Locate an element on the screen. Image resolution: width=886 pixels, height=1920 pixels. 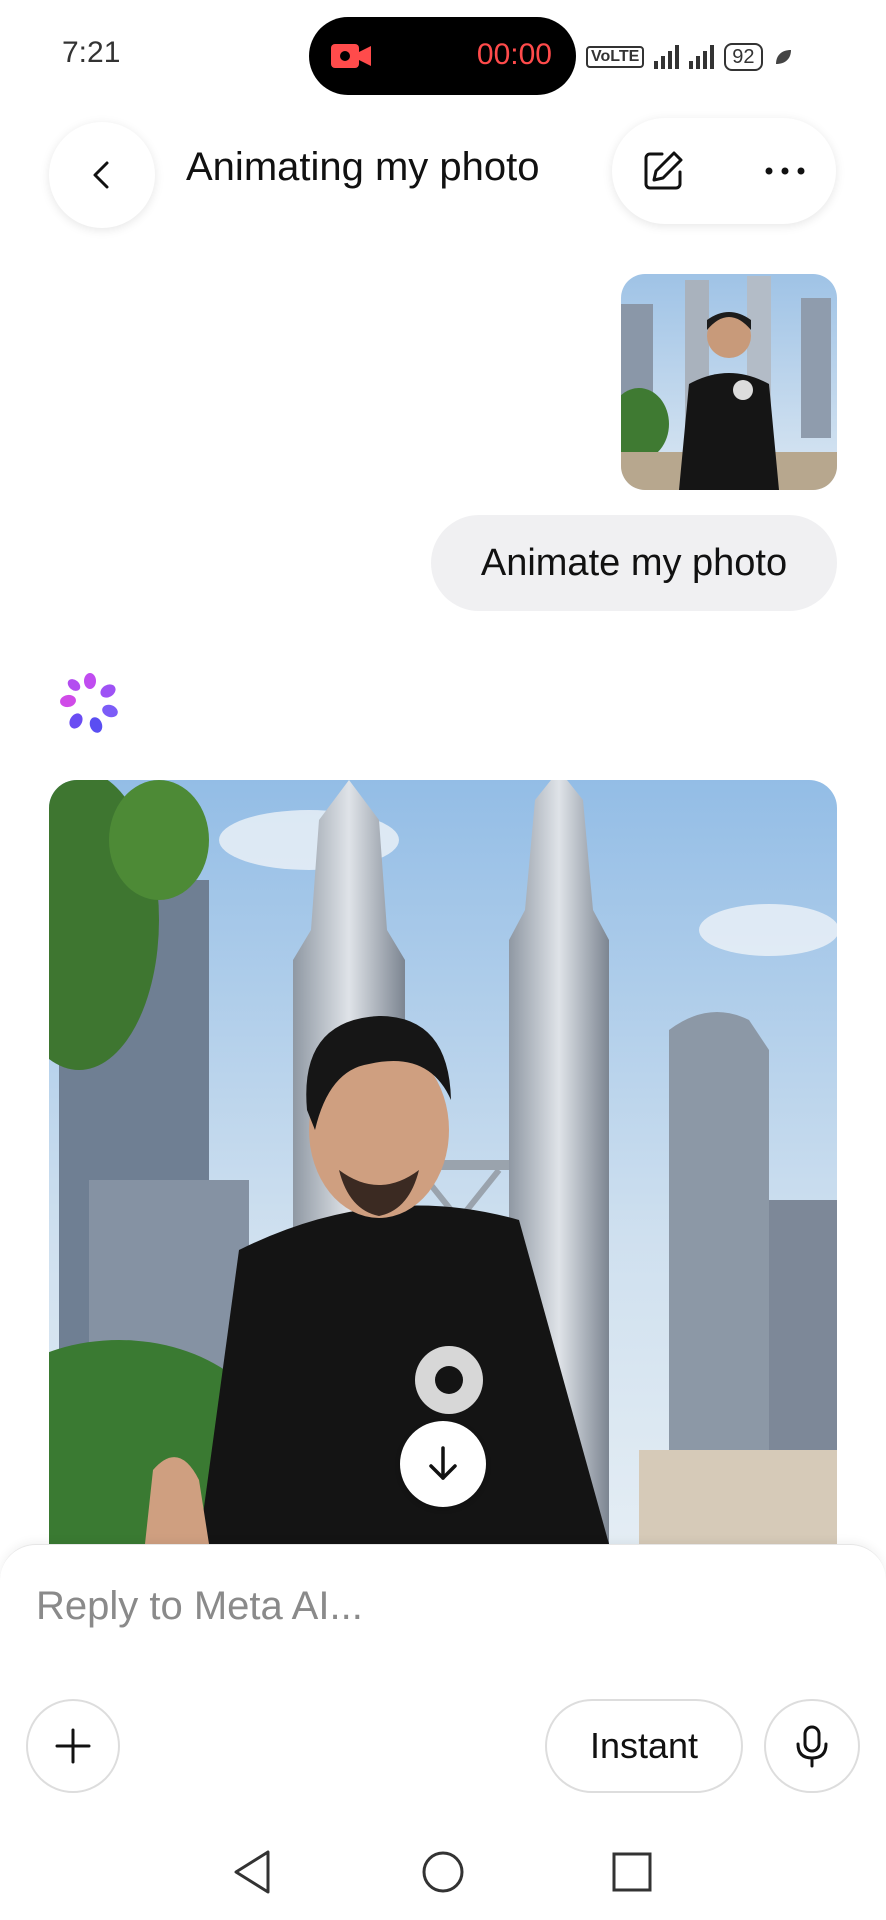
more-horizontal-icon is located at coordinates (785, 171).